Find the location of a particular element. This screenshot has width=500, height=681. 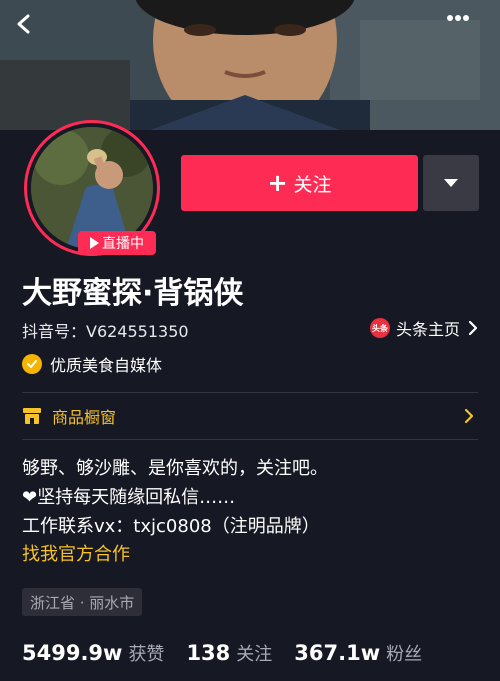

profile-stats: 5499.9w 获赞 138 关注 367.1w 粉丝 is located at coordinates (233, 653).